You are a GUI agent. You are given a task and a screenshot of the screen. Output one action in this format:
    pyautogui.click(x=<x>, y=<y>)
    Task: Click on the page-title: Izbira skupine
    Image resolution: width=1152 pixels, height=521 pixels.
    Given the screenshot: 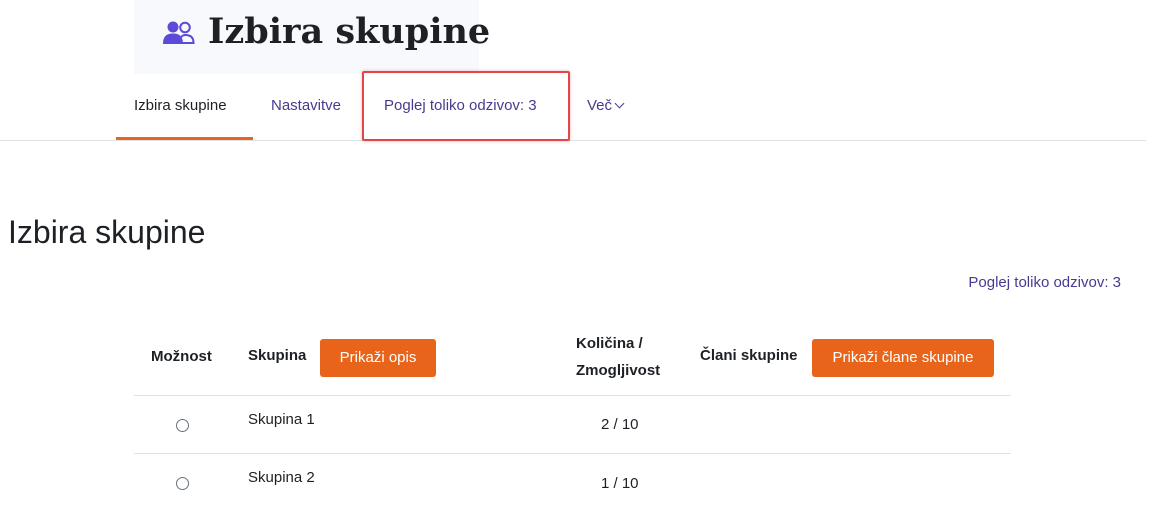 What is the action you would take?
    pyautogui.click(x=349, y=31)
    